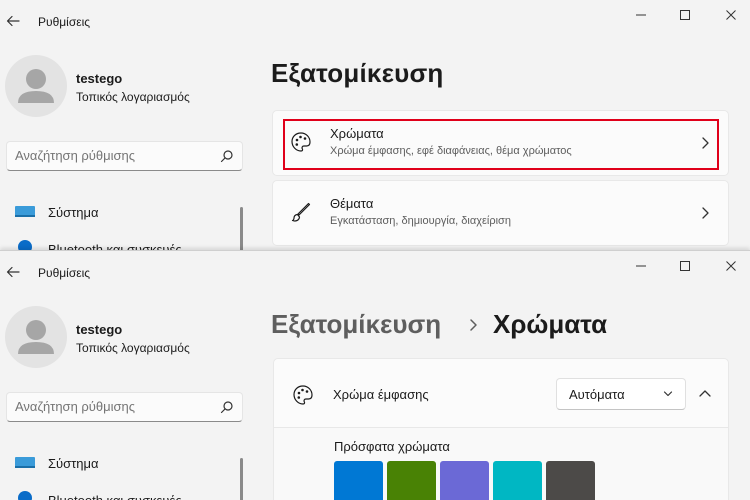 This screenshot has height=500, width=750. I want to click on accent-mode-dropdown: Αυτόματα, so click(621, 394).